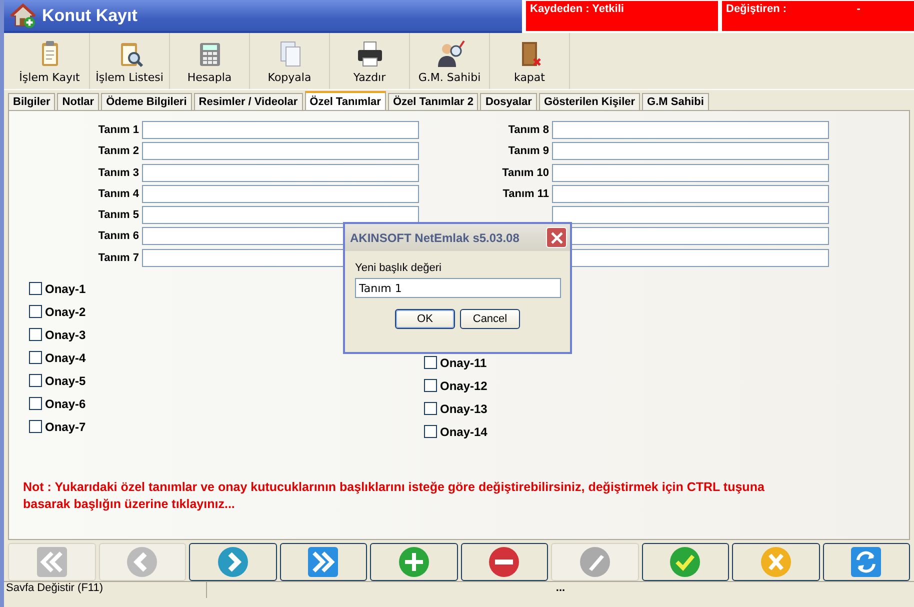  What do you see at coordinates (146, 101) in the screenshot?
I see `tab: Ödeme Bilgileri` at bounding box center [146, 101].